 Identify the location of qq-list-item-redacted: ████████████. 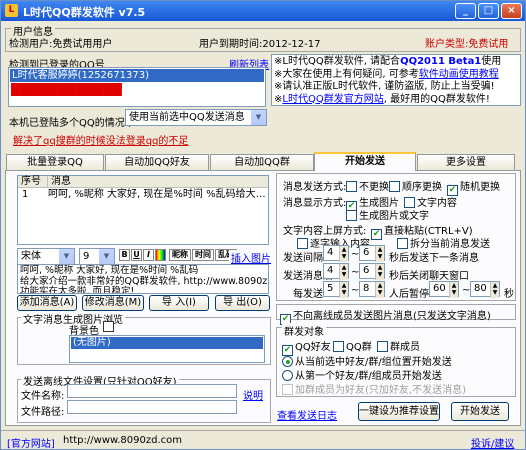
(137, 89).